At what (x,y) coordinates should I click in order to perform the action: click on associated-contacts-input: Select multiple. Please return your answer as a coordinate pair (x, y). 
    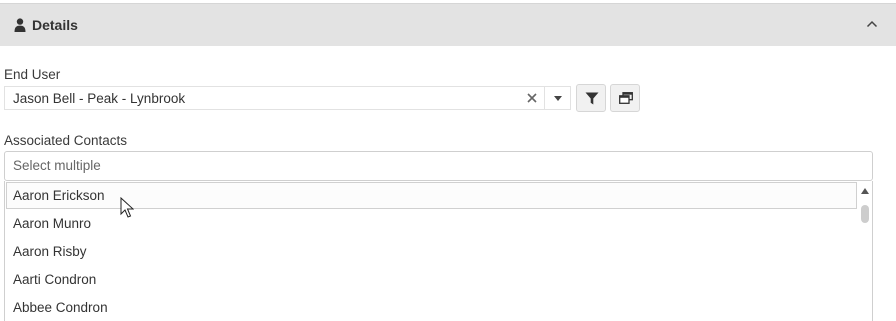
    Looking at the image, I should click on (438, 166).